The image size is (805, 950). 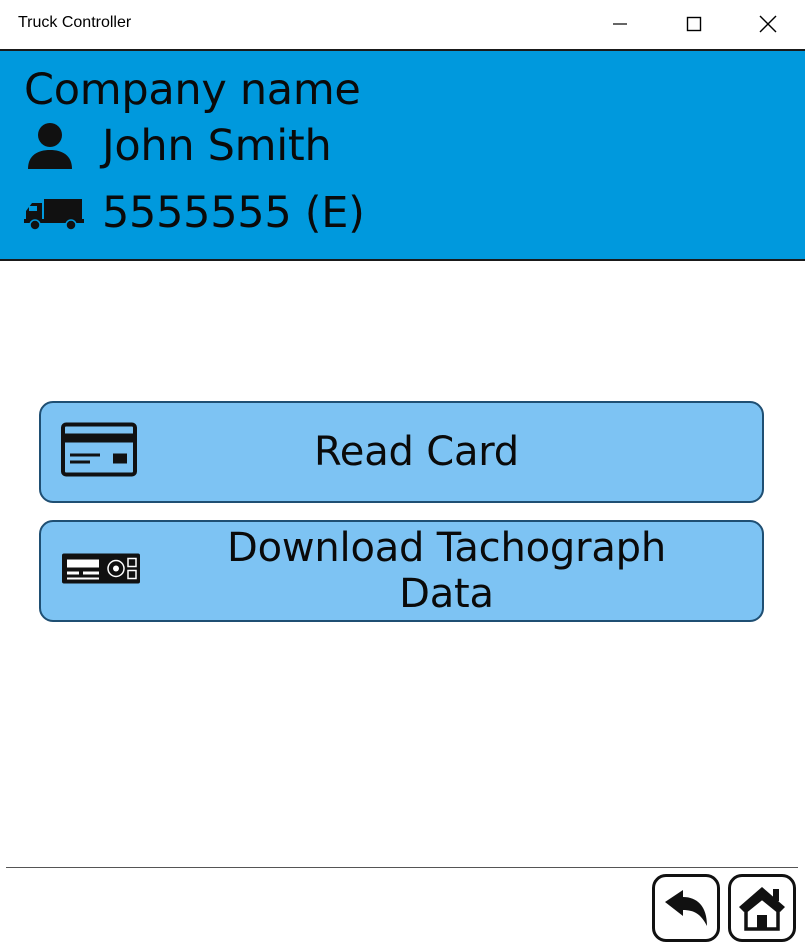 What do you see at coordinates (192, 90) in the screenshot?
I see `company-name: Company name` at bounding box center [192, 90].